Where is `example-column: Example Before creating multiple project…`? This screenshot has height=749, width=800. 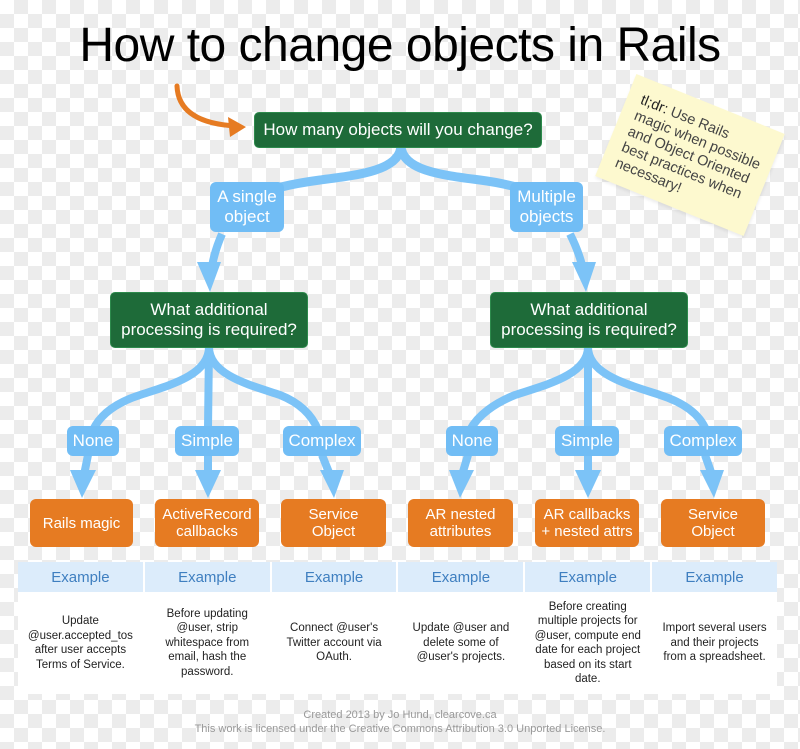 example-column: Example Before creating multiple project… is located at coordinates (589, 628).